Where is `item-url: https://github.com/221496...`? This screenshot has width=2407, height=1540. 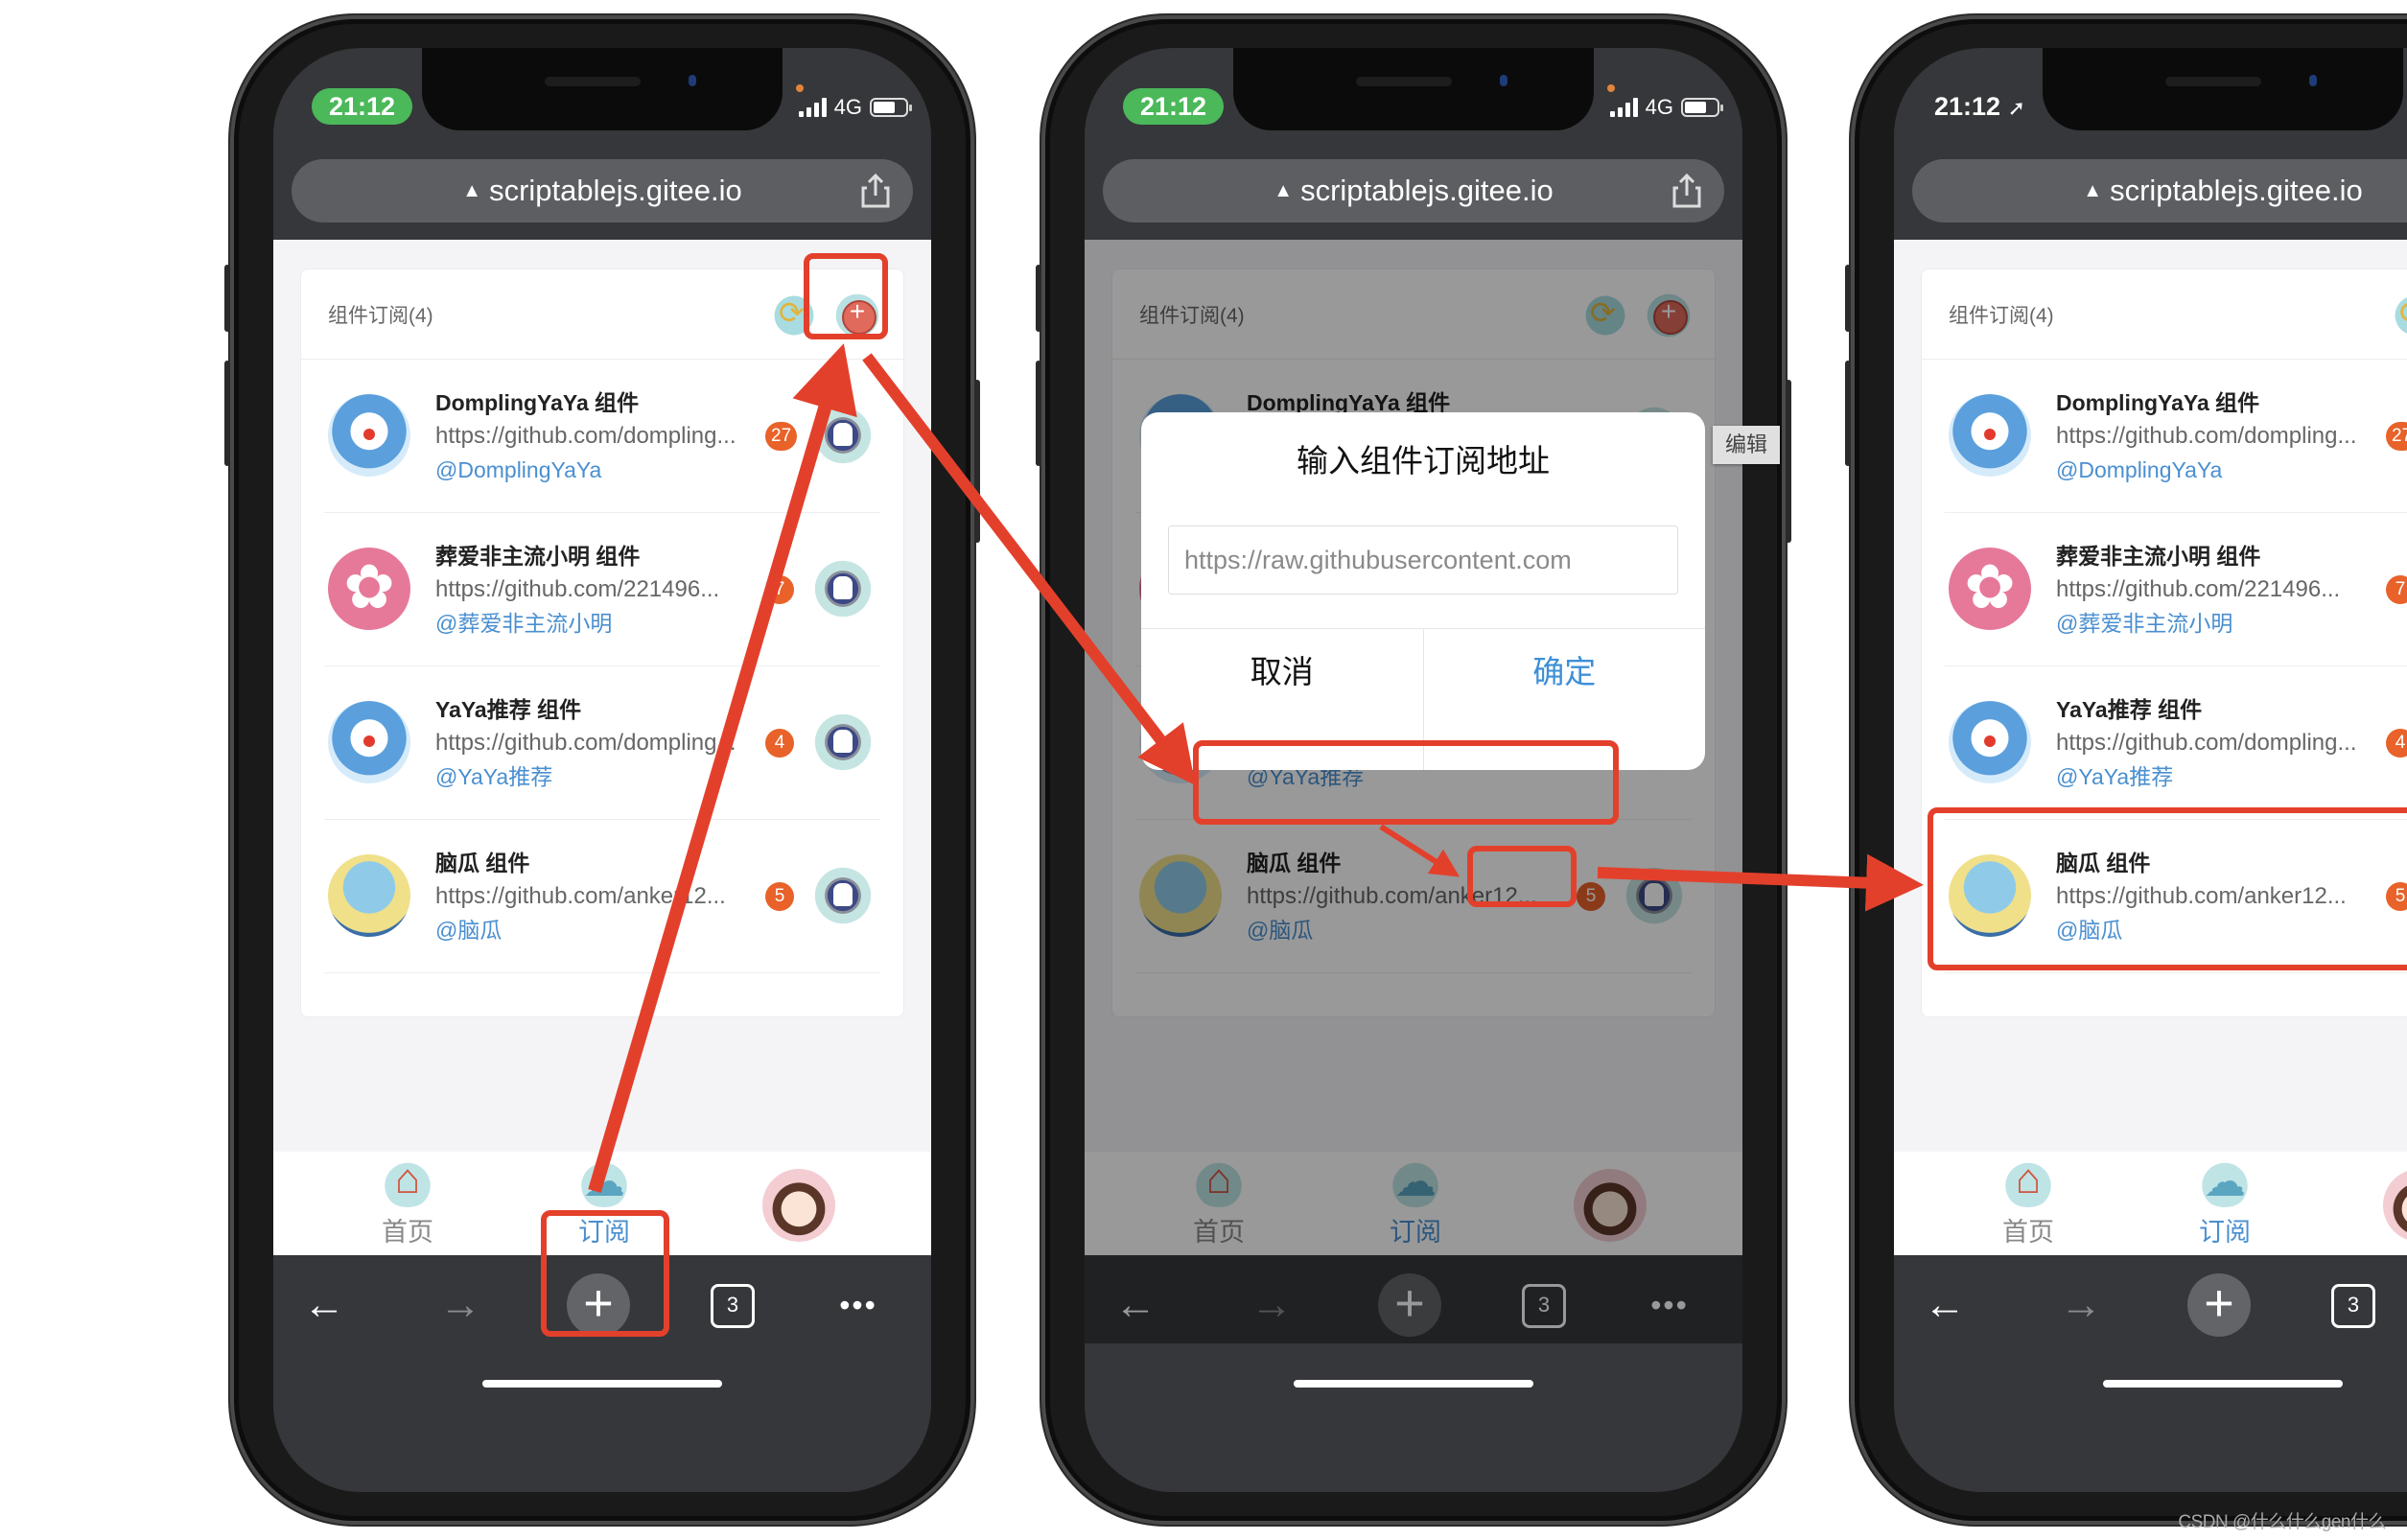 item-url: https://github.com/221496... is located at coordinates (577, 589).